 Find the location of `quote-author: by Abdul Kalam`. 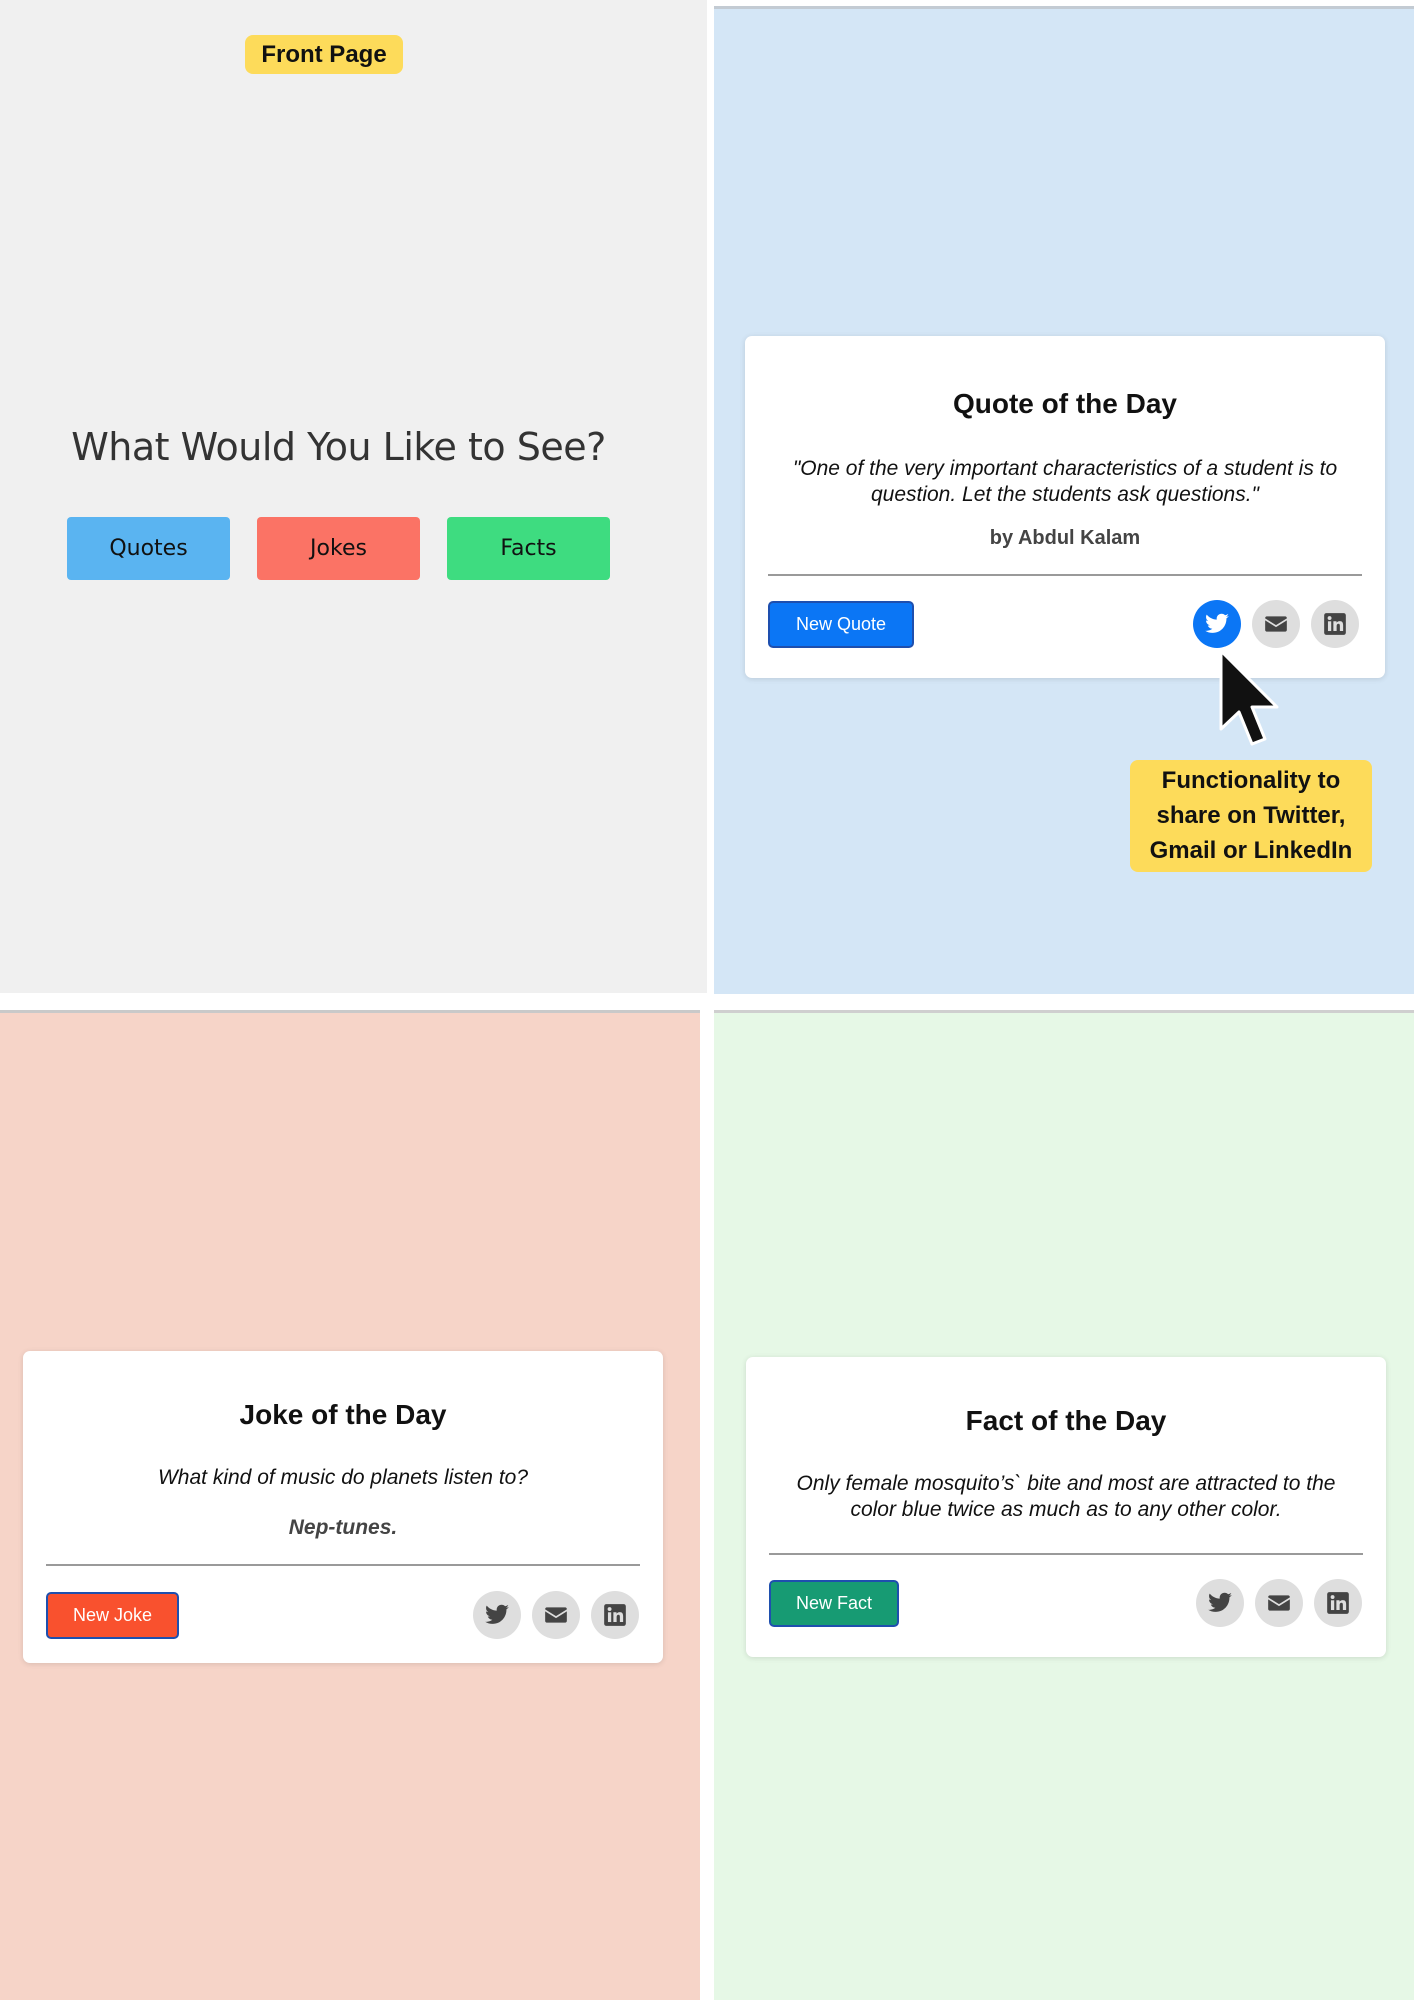

quote-author: by Abdul Kalam is located at coordinates (1065, 538).